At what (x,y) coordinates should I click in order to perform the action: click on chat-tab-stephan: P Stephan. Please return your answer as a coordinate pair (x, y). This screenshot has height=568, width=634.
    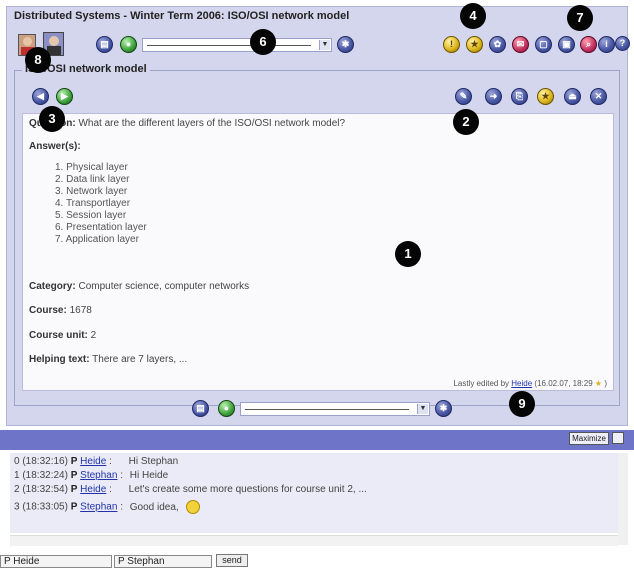
    Looking at the image, I should click on (163, 561).